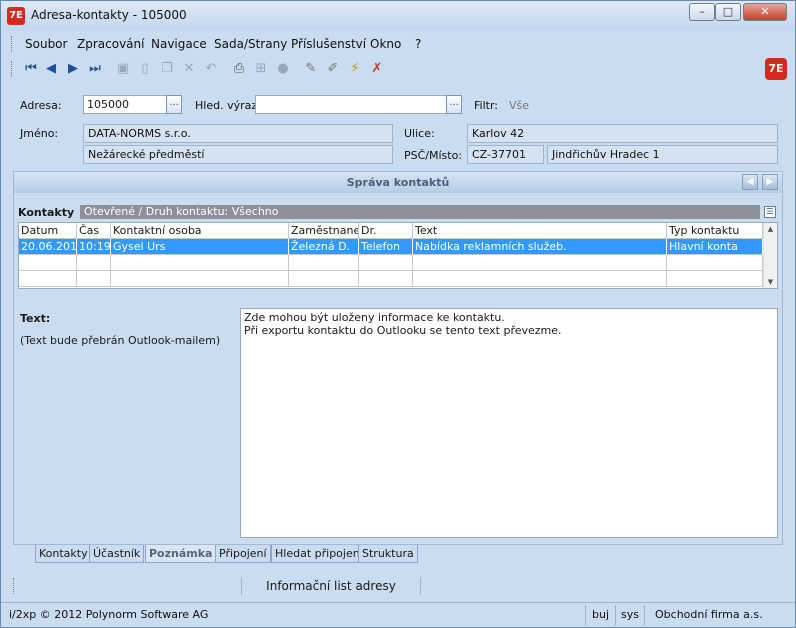 The width and height of the screenshot is (796, 628). What do you see at coordinates (770, 255) in the screenshot?
I see `grid-scrollbar: ▲ ▼` at bounding box center [770, 255].